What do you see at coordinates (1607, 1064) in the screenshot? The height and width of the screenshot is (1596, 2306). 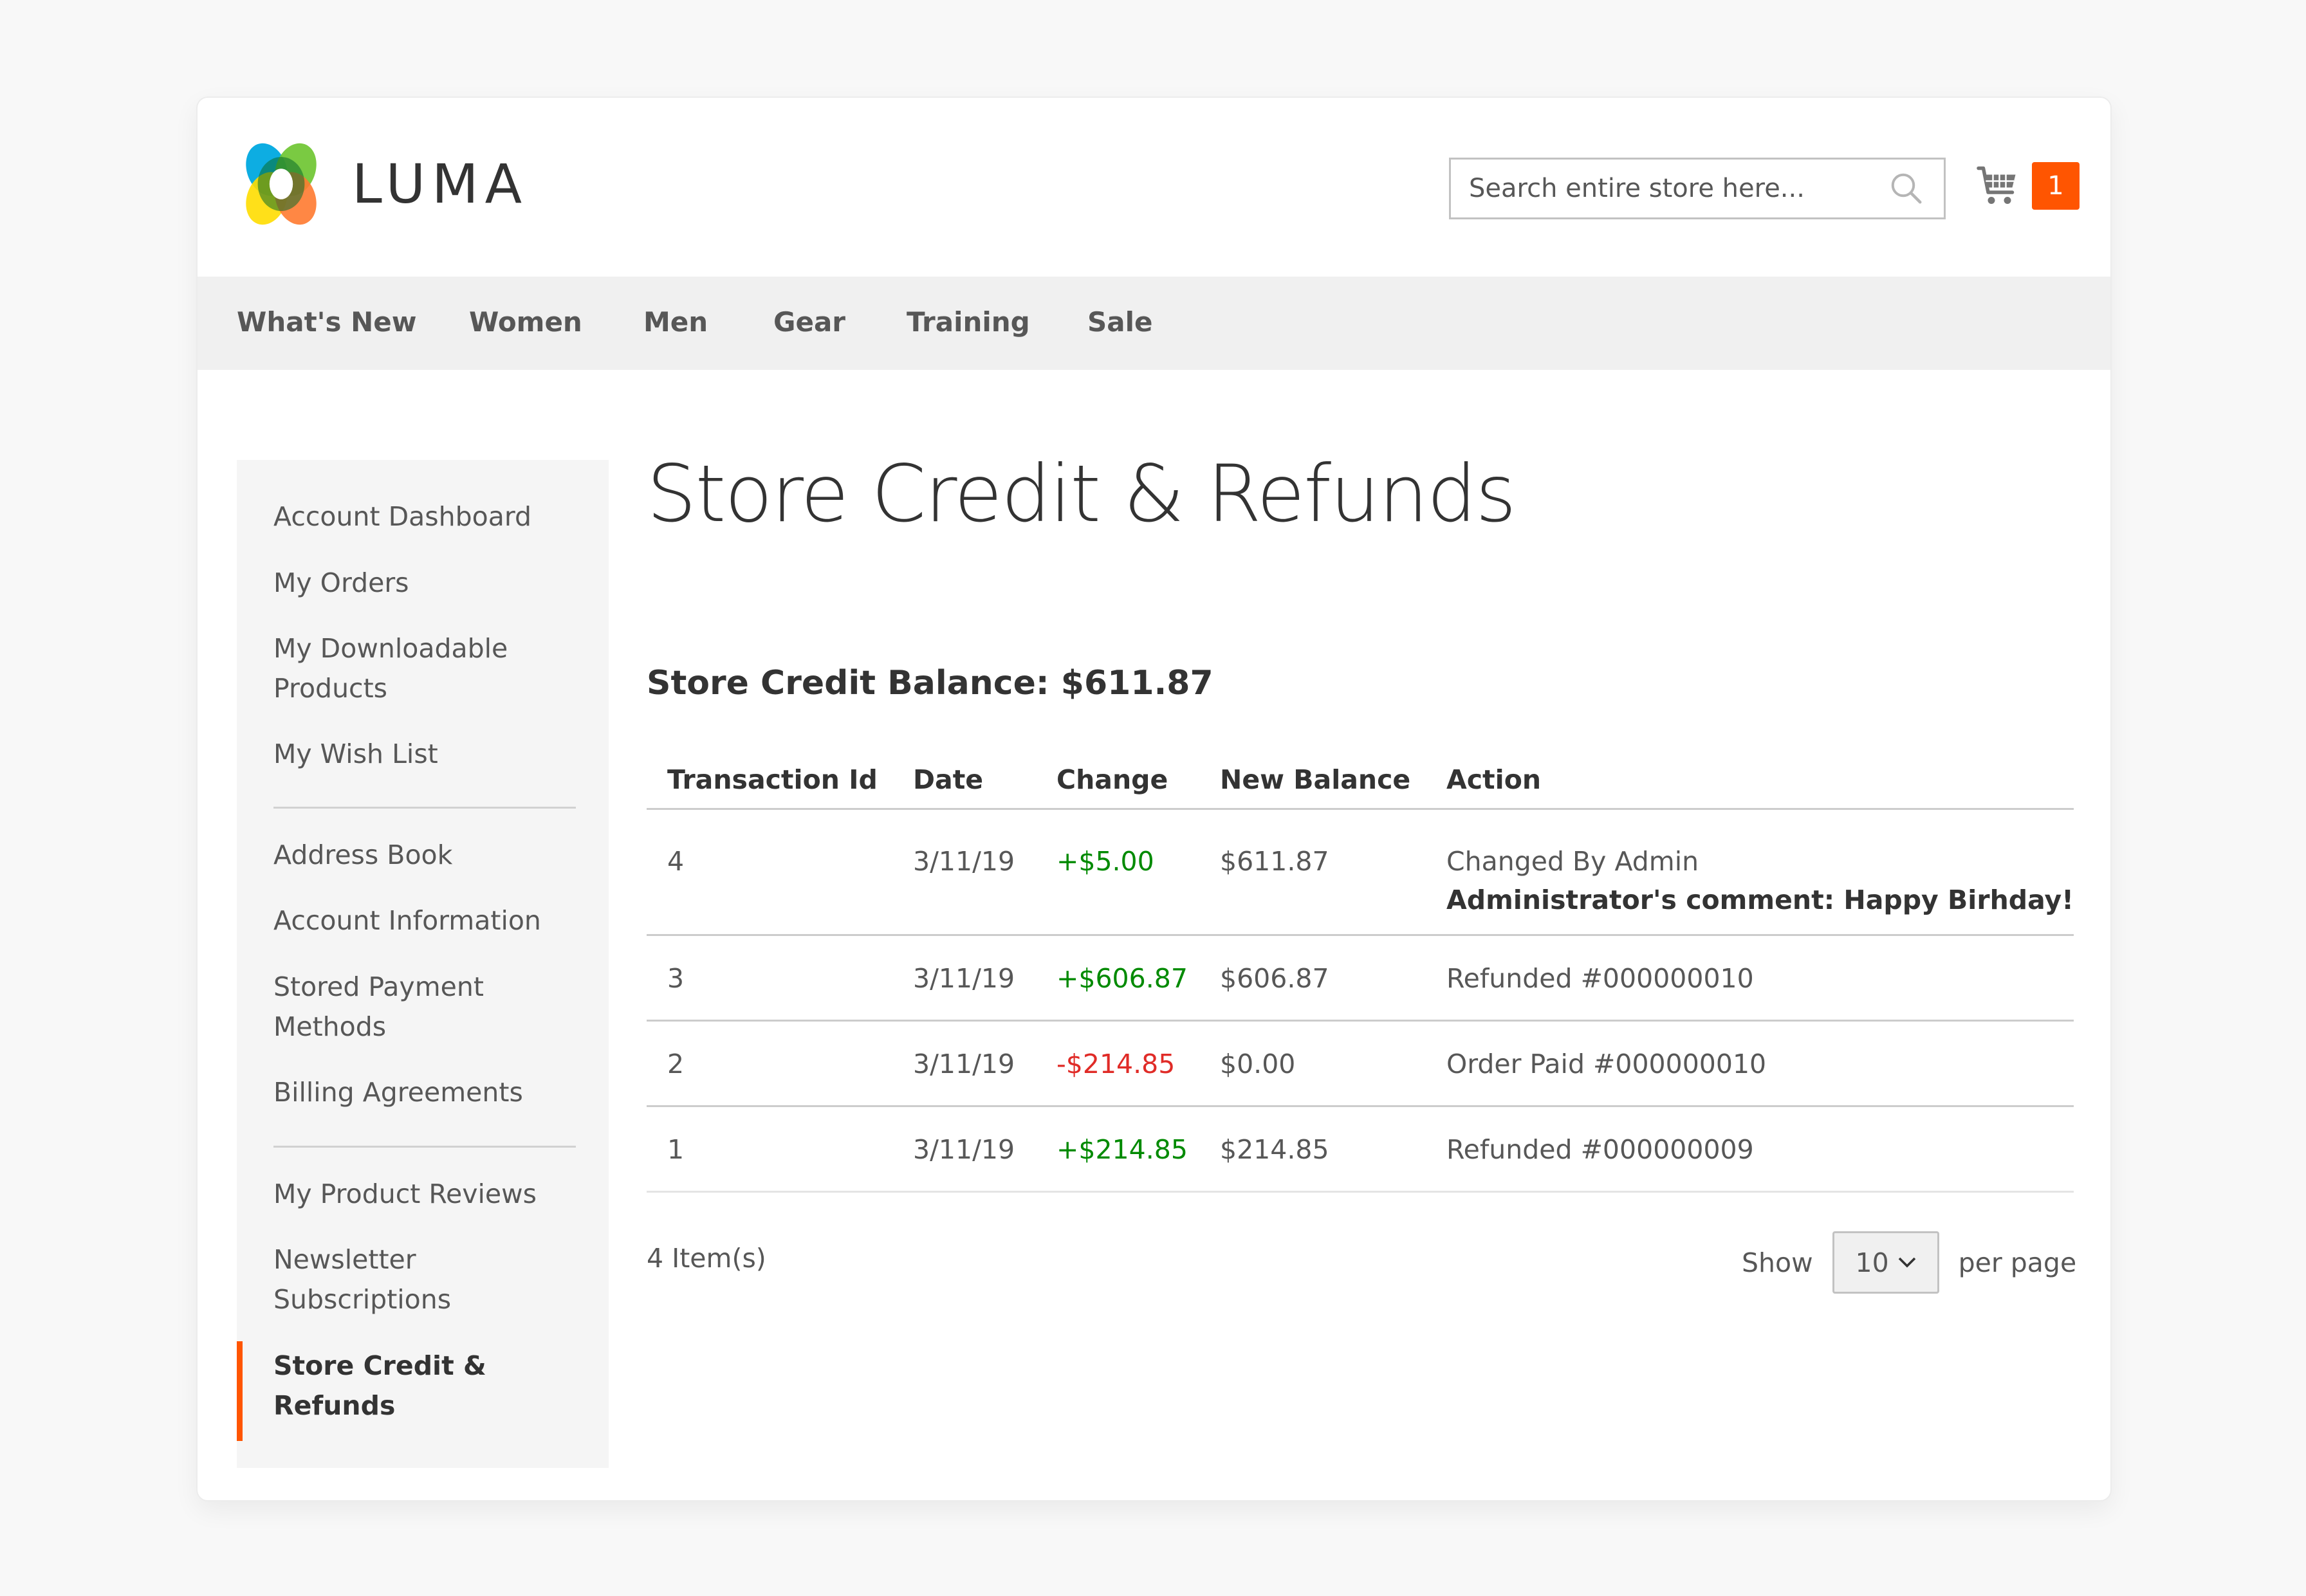 I see `cell-action: Order Paid #000000010` at bounding box center [1607, 1064].